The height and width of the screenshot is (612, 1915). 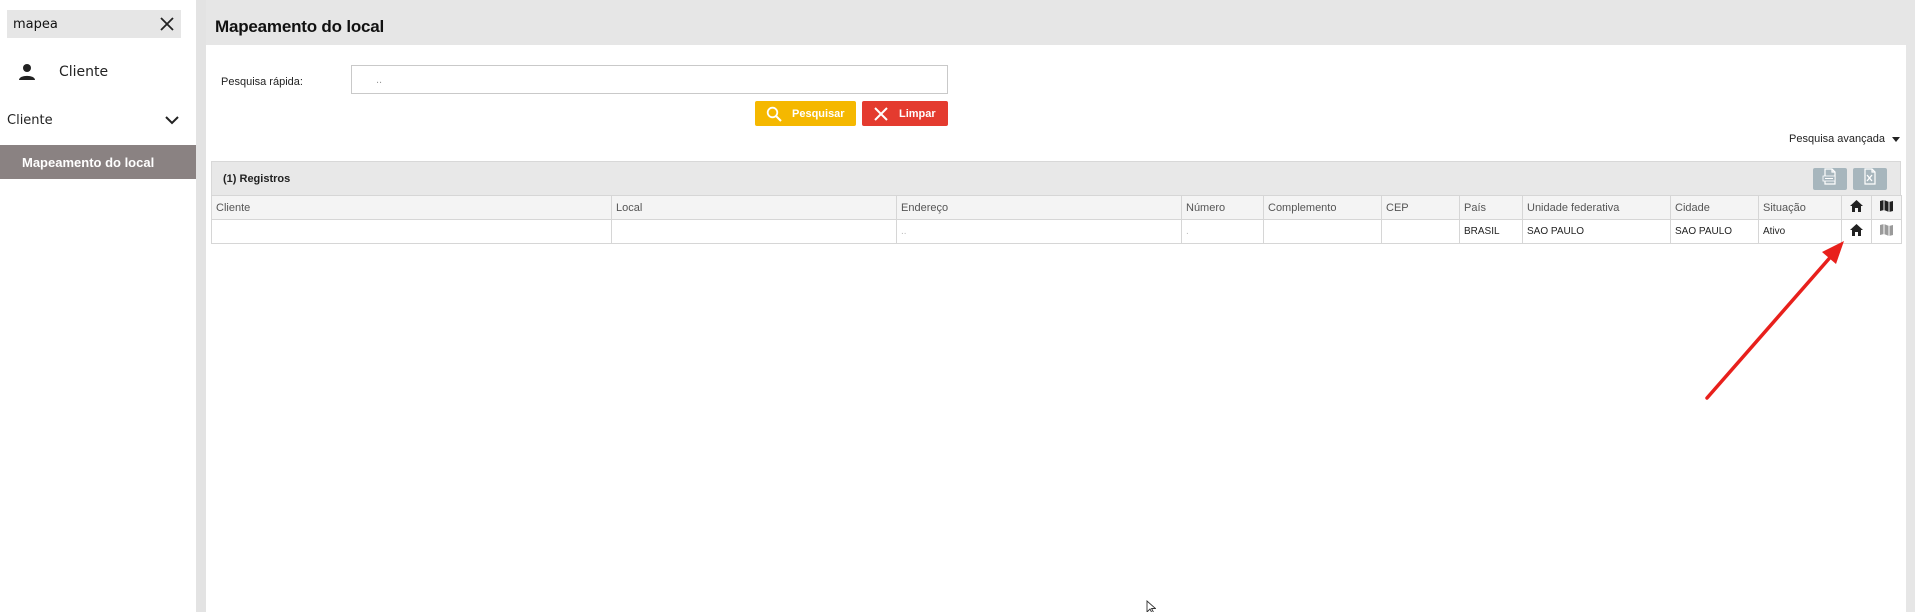 What do you see at coordinates (917, 113) in the screenshot?
I see `clear-button-label: Limpar` at bounding box center [917, 113].